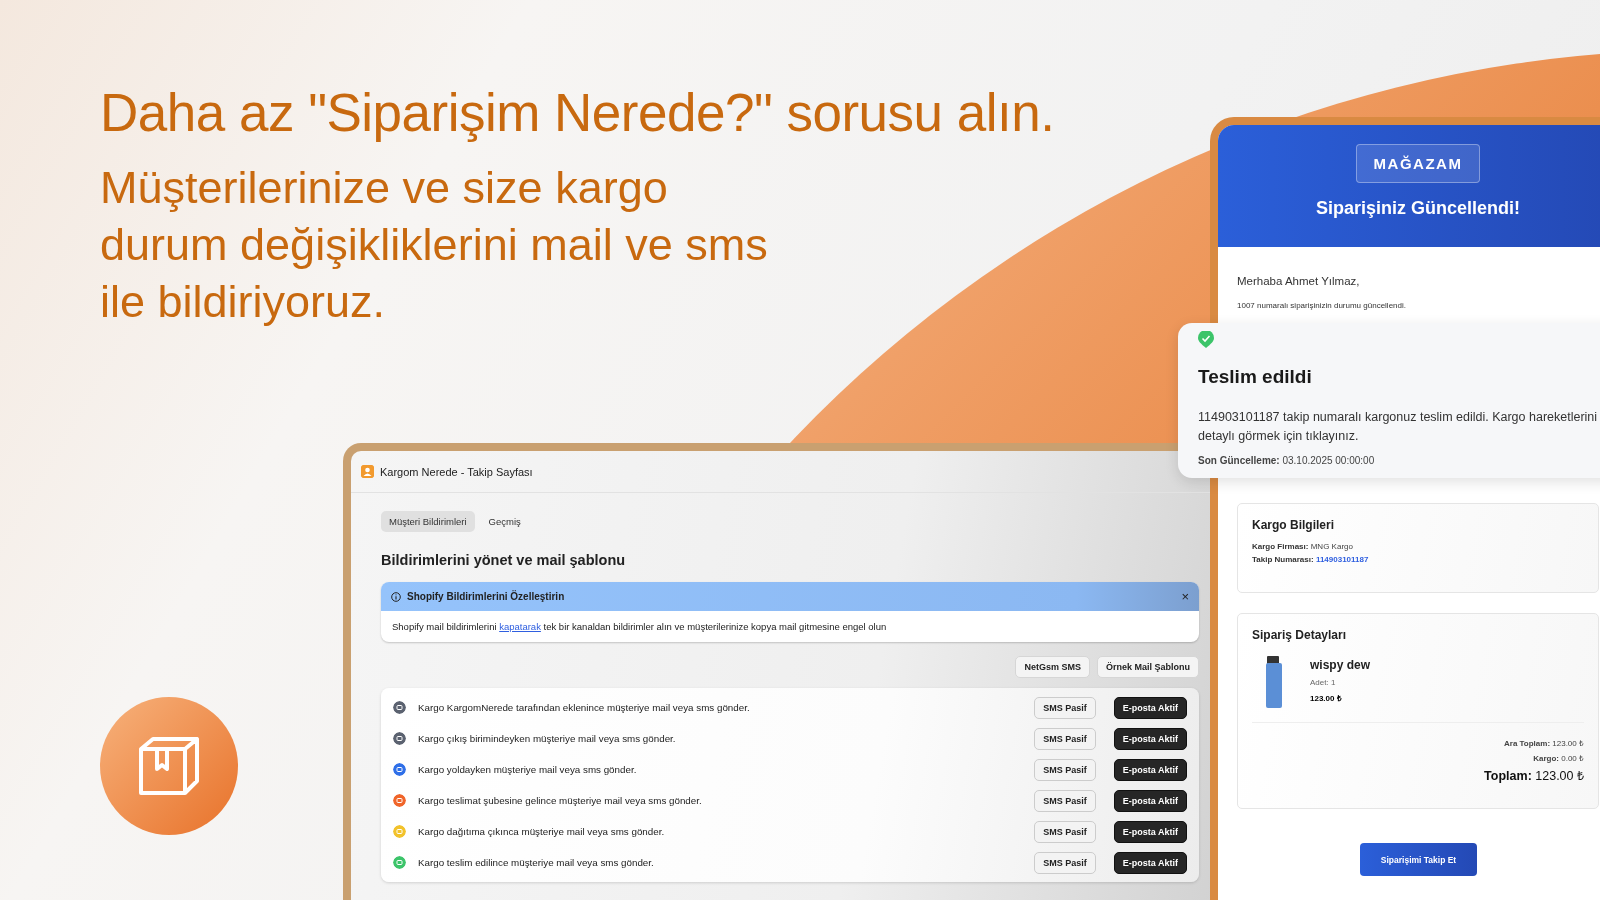  Describe the element at coordinates (560, 800) in the screenshot. I see `notification-text: Kargo teslimat şubesine gelince müşteriye mail veya sms gönder.` at that location.